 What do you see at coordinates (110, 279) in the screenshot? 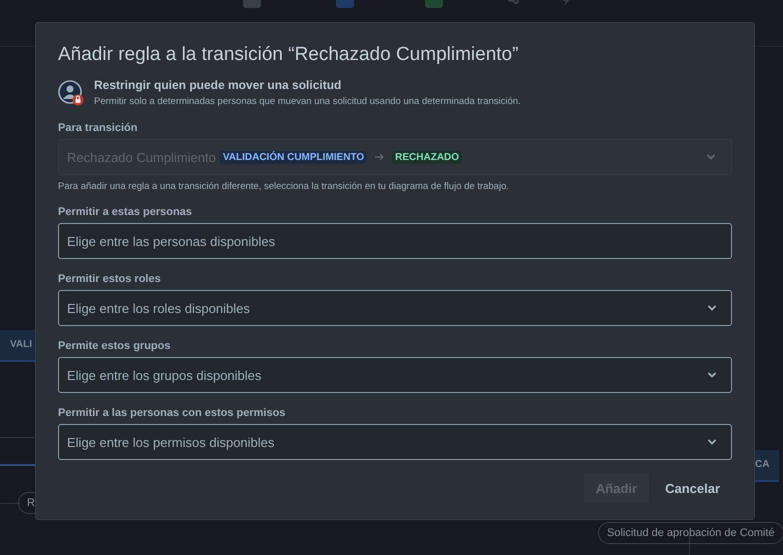
I see `field-label: Permitir estos roles` at bounding box center [110, 279].